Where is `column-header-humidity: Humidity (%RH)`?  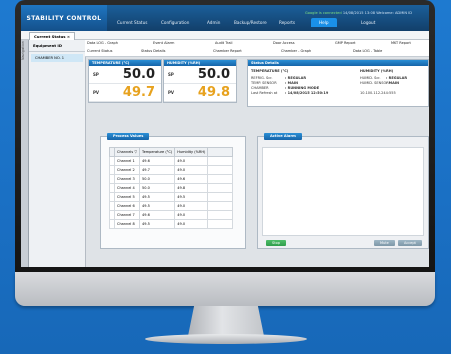 column-header-humidity: Humidity (%RH) is located at coordinates (191, 152).